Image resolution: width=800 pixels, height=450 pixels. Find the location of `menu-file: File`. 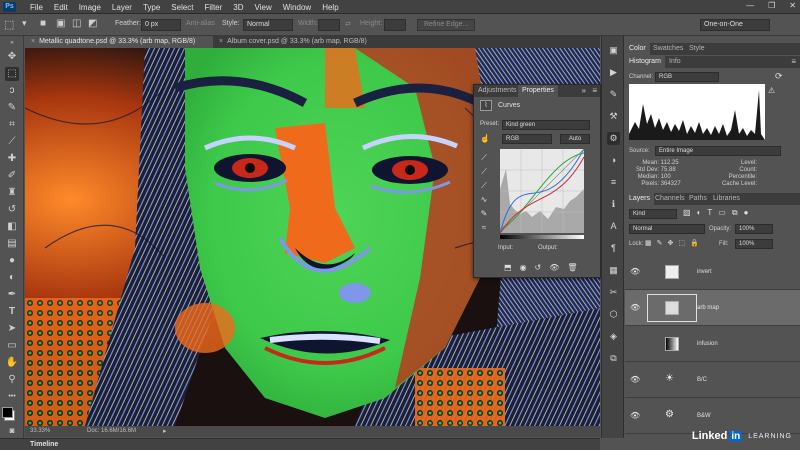

menu-file: File is located at coordinates (36, 7).